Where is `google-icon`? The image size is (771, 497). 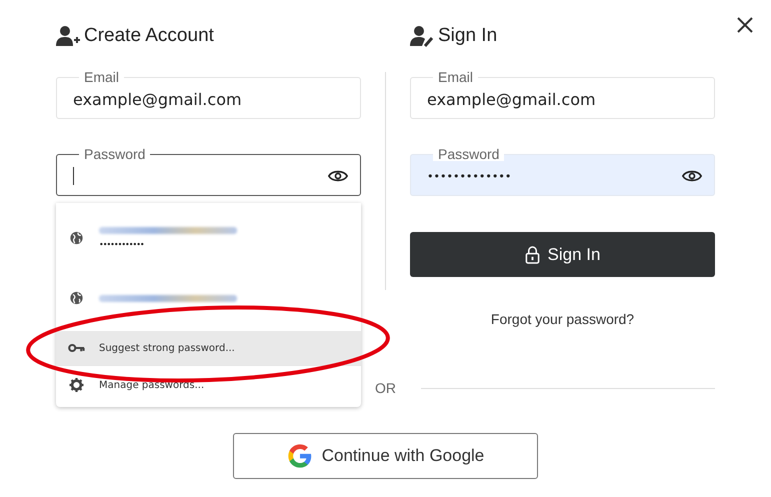
google-icon is located at coordinates (300, 456).